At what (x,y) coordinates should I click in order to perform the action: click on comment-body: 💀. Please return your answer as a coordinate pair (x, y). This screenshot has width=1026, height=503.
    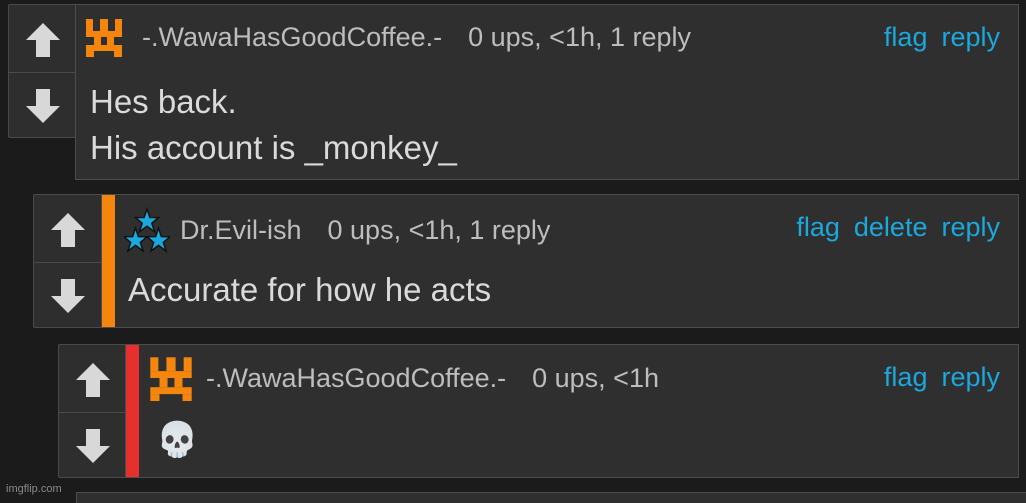
    Looking at the image, I should click on (177, 440).